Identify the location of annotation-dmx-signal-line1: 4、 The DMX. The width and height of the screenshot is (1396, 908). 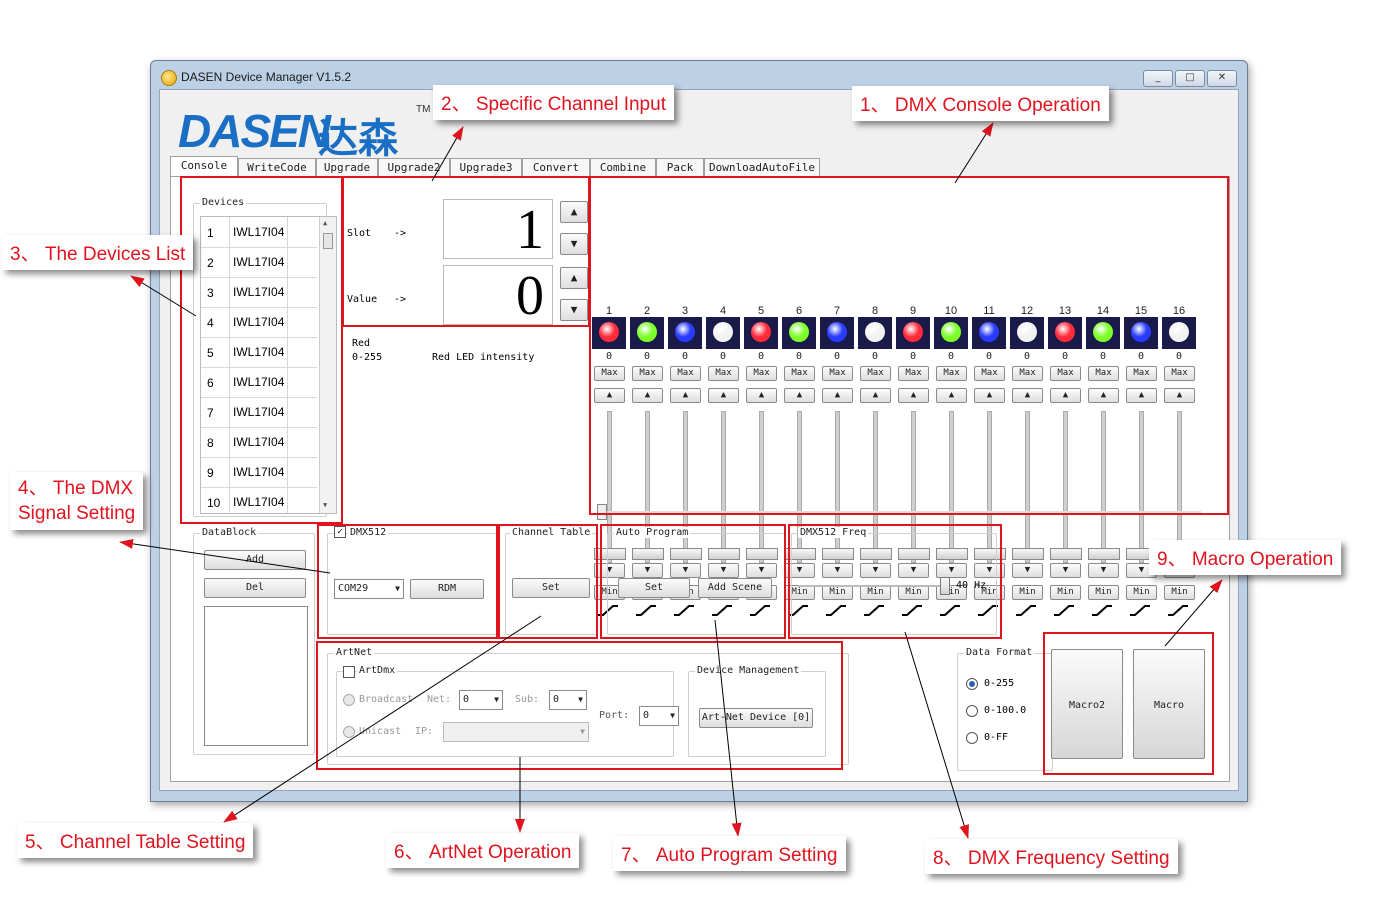
(76, 488).